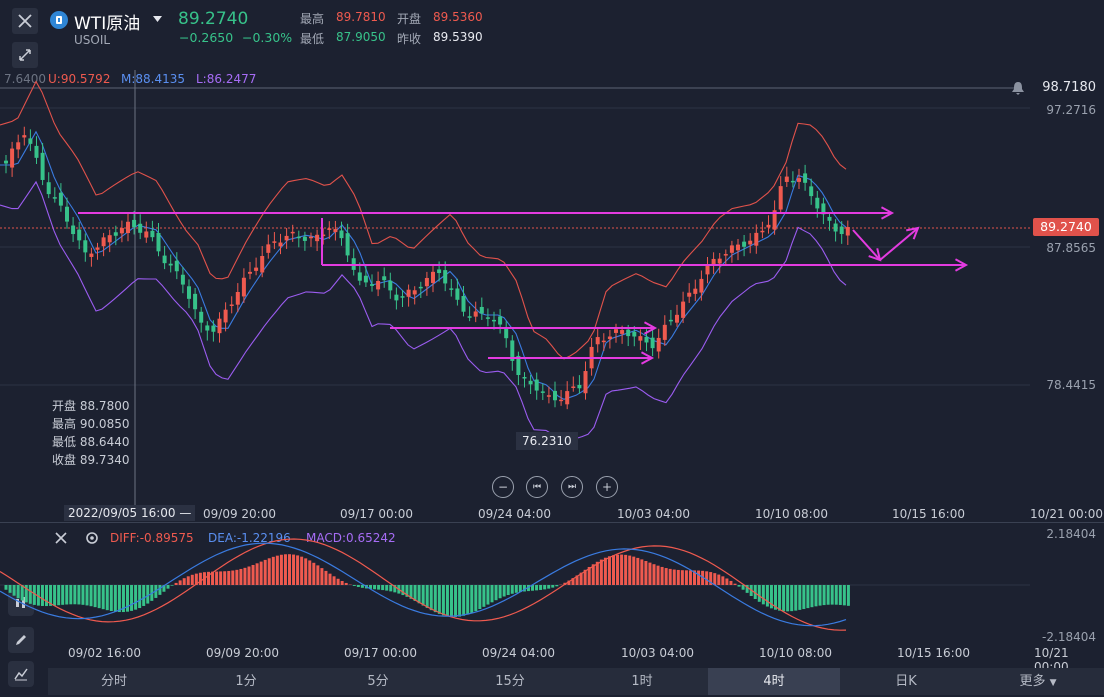 Image resolution: width=1104 pixels, height=697 pixels. Describe the element at coordinates (105, 424) in the screenshot. I see `cursor-high-value: 90.0850` at that location.